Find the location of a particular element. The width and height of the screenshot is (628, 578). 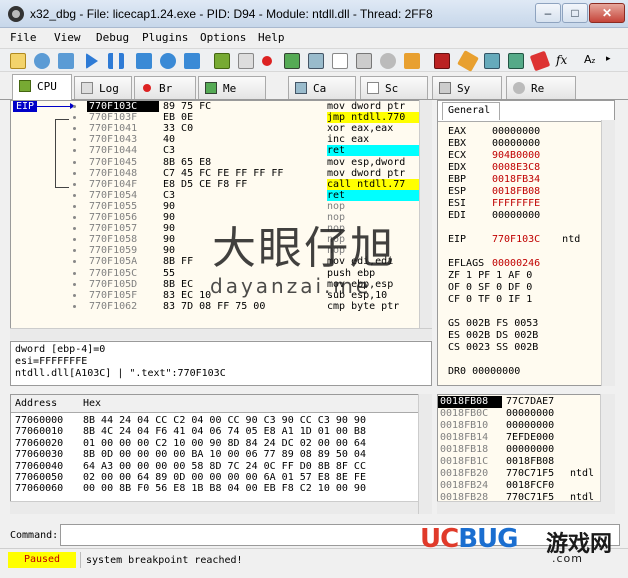

dump-col-hex: Hex is located at coordinates (92, 403).